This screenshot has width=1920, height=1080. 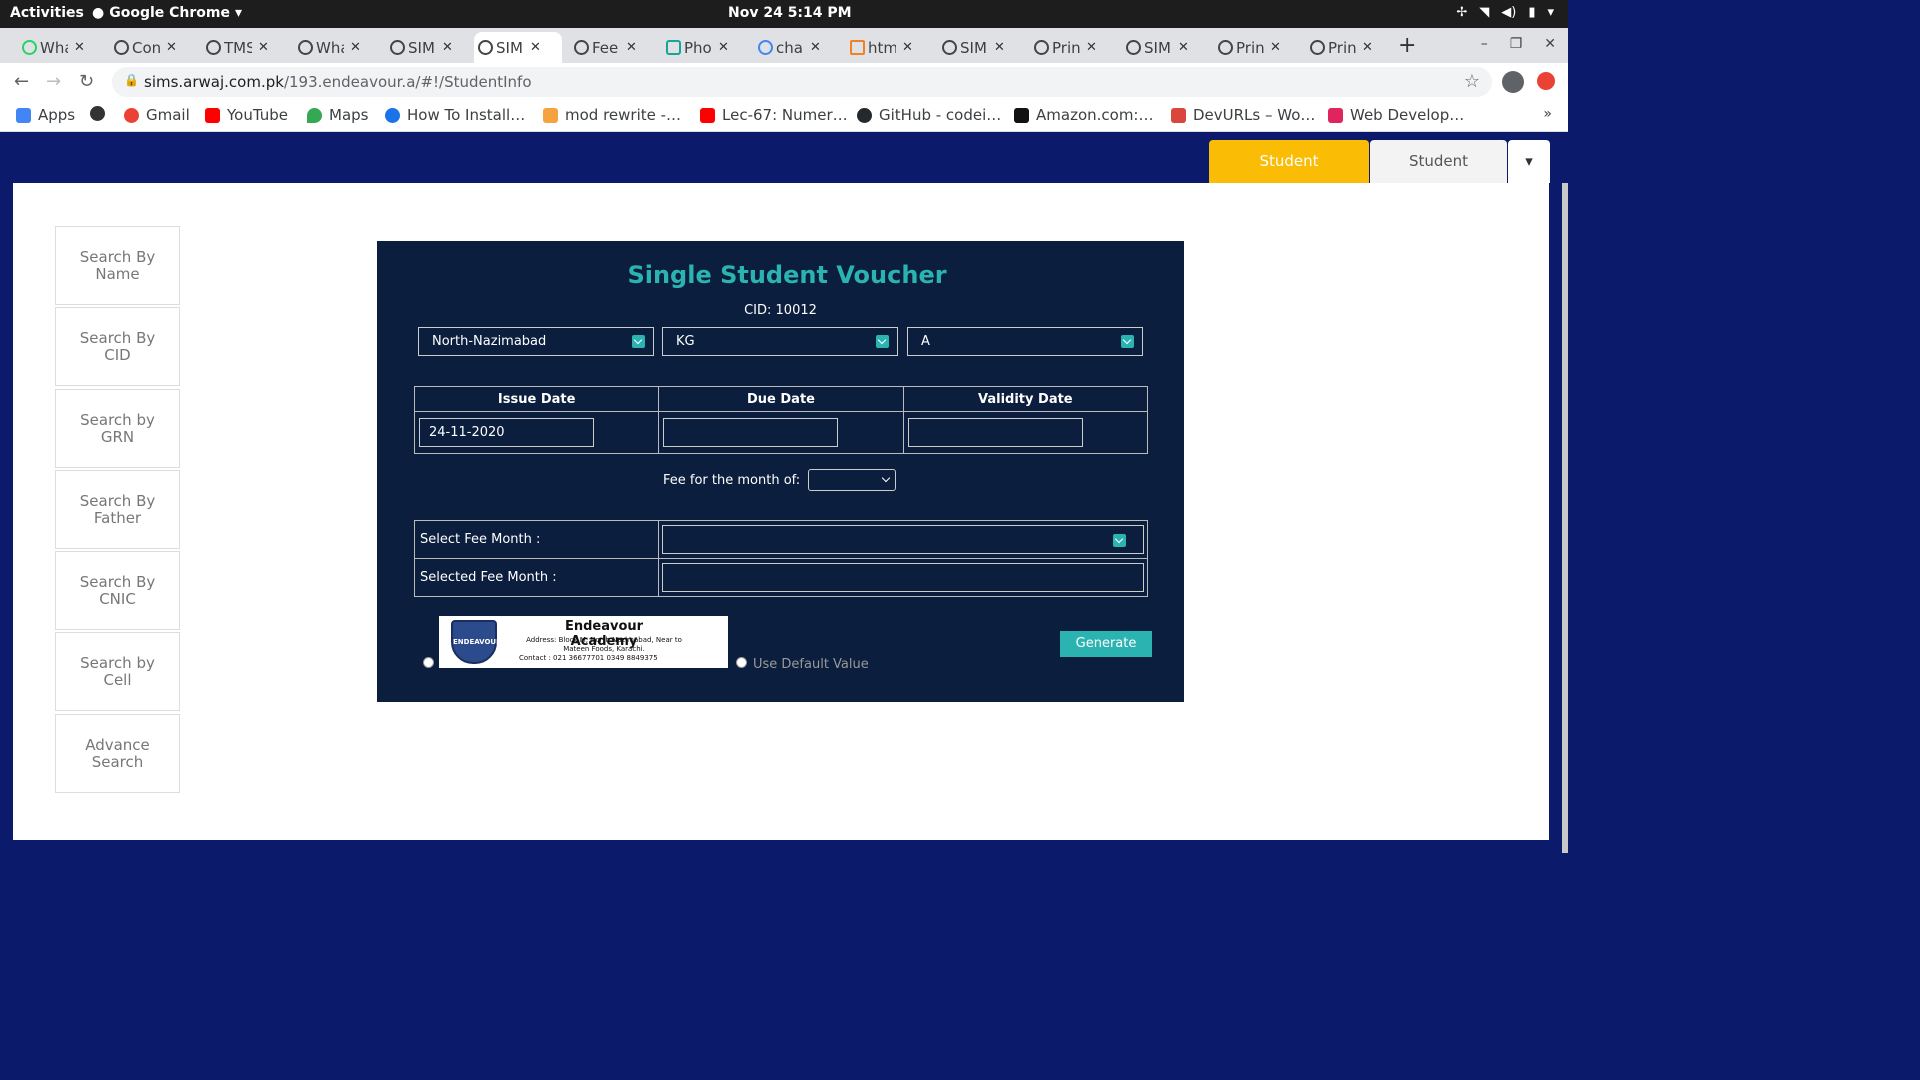 I want to click on tab-student-list: Student List, so click(x=1438, y=176).